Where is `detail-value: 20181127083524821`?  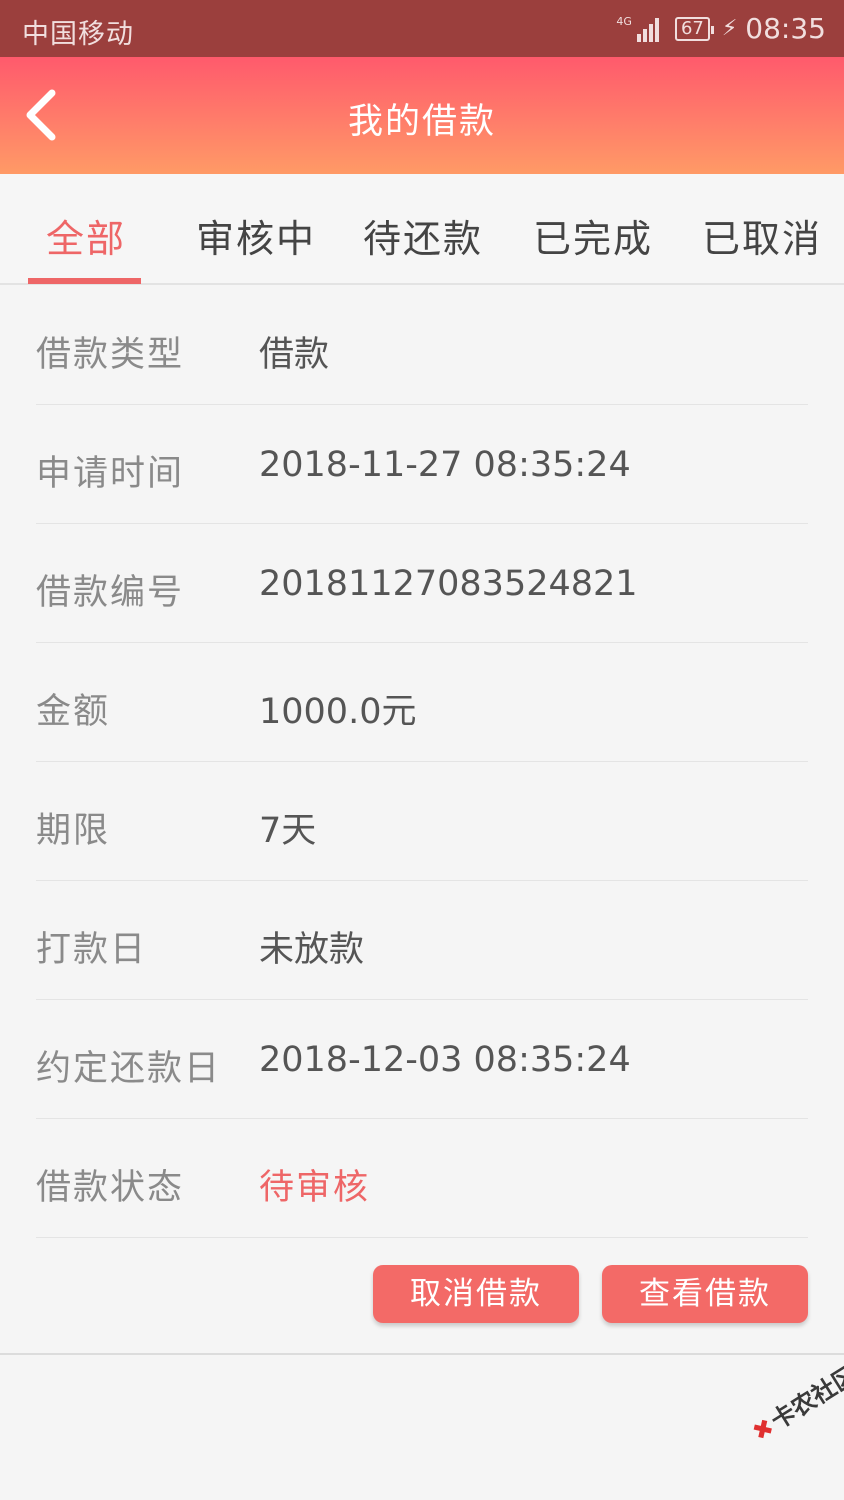
detail-value: 20181127083524821 is located at coordinates (448, 584).